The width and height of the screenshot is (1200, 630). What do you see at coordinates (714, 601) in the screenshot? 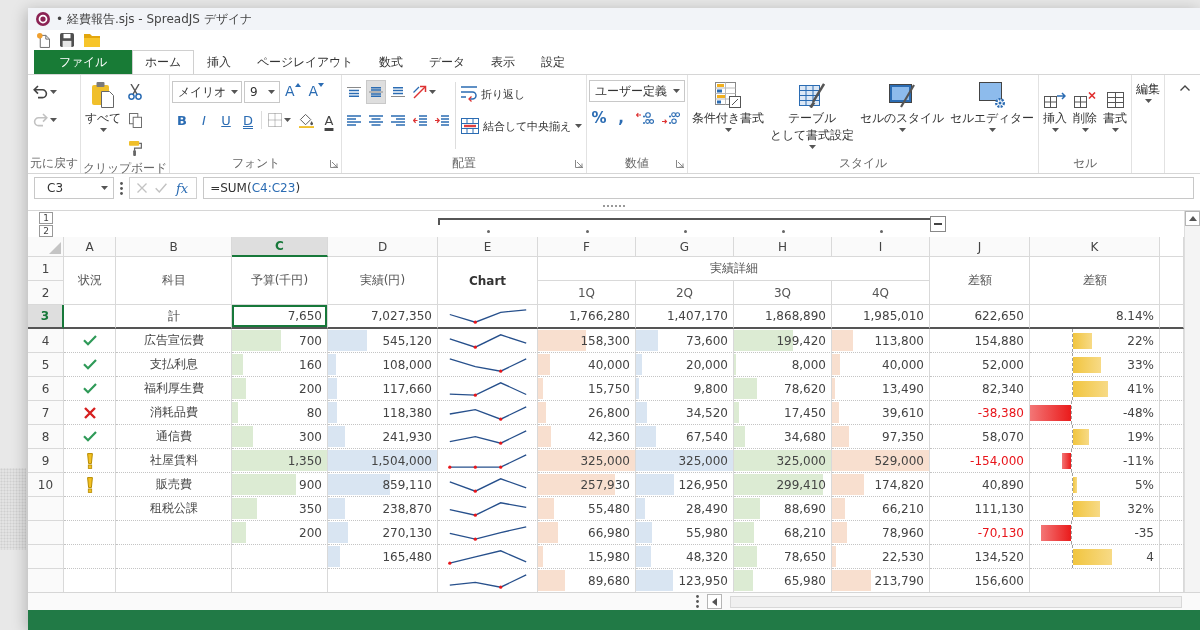
I see `scroll-left-button` at bounding box center [714, 601].